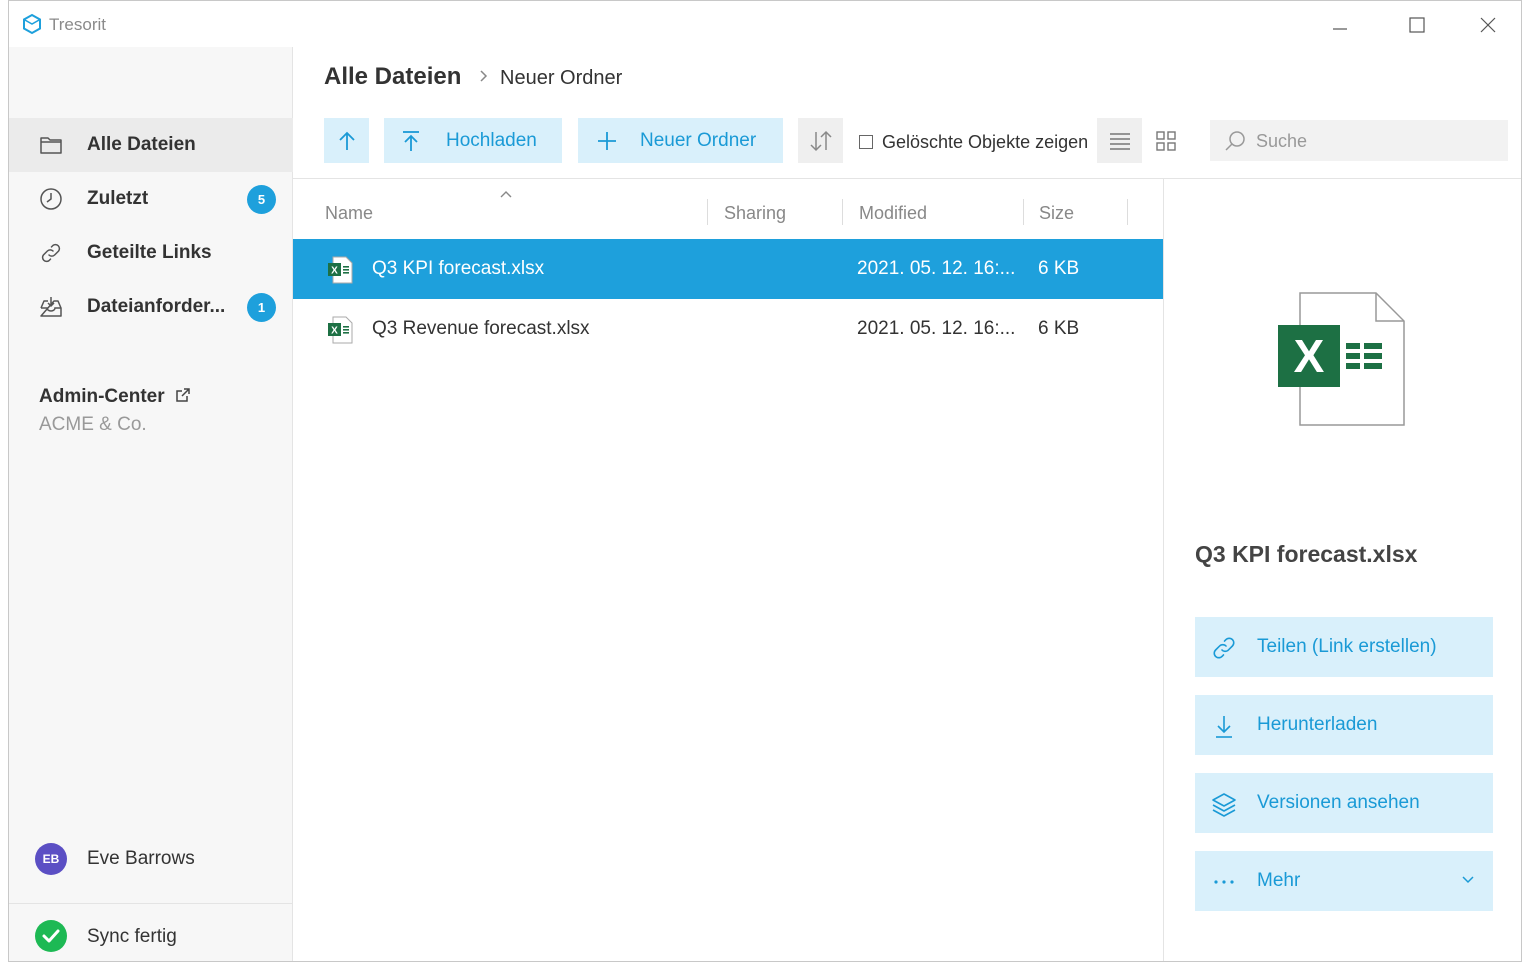  What do you see at coordinates (51, 936) in the screenshot?
I see `check-circle-icon` at bounding box center [51, 936].